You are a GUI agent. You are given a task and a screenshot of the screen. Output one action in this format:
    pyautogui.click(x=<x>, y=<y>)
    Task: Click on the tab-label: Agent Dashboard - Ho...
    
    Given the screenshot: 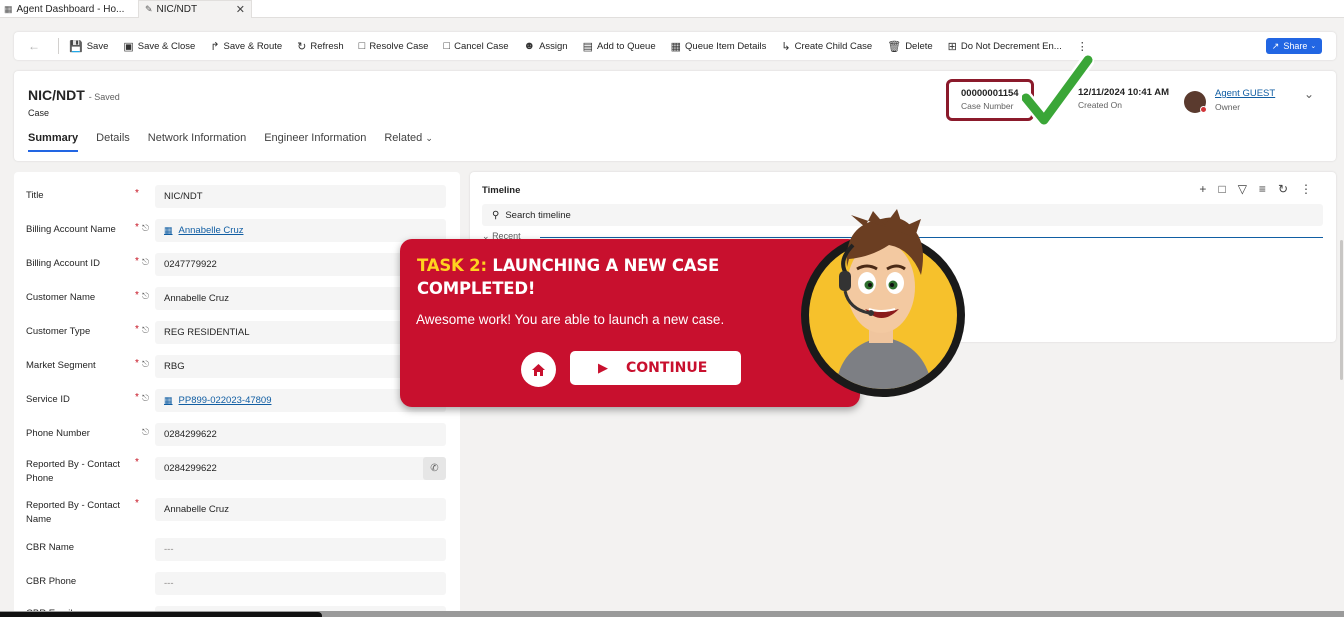 What is the action you would take?
    pyautogui.click(x=70, y=9)
    